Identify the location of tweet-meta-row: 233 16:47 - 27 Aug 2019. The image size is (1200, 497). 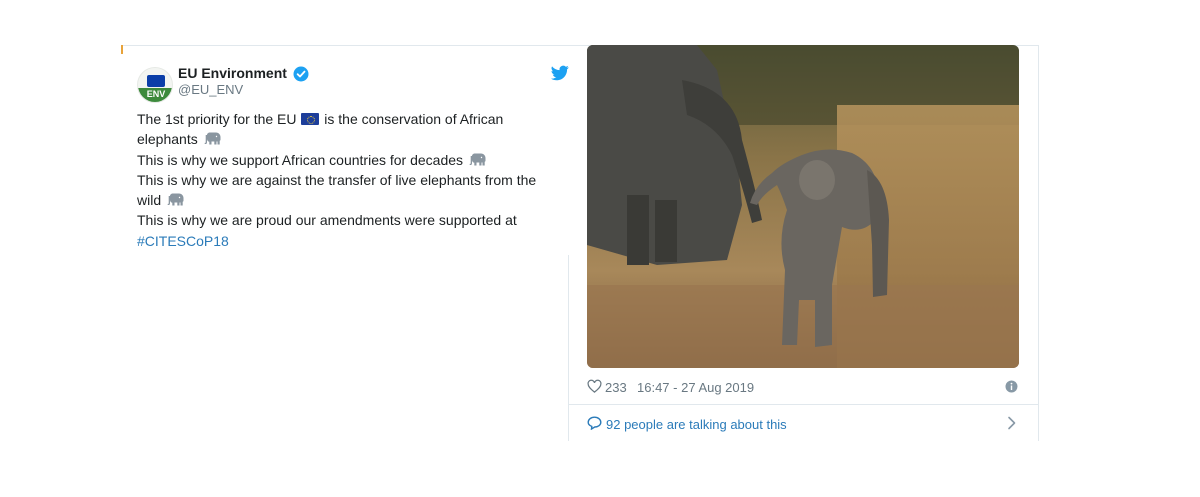
(803, 387).